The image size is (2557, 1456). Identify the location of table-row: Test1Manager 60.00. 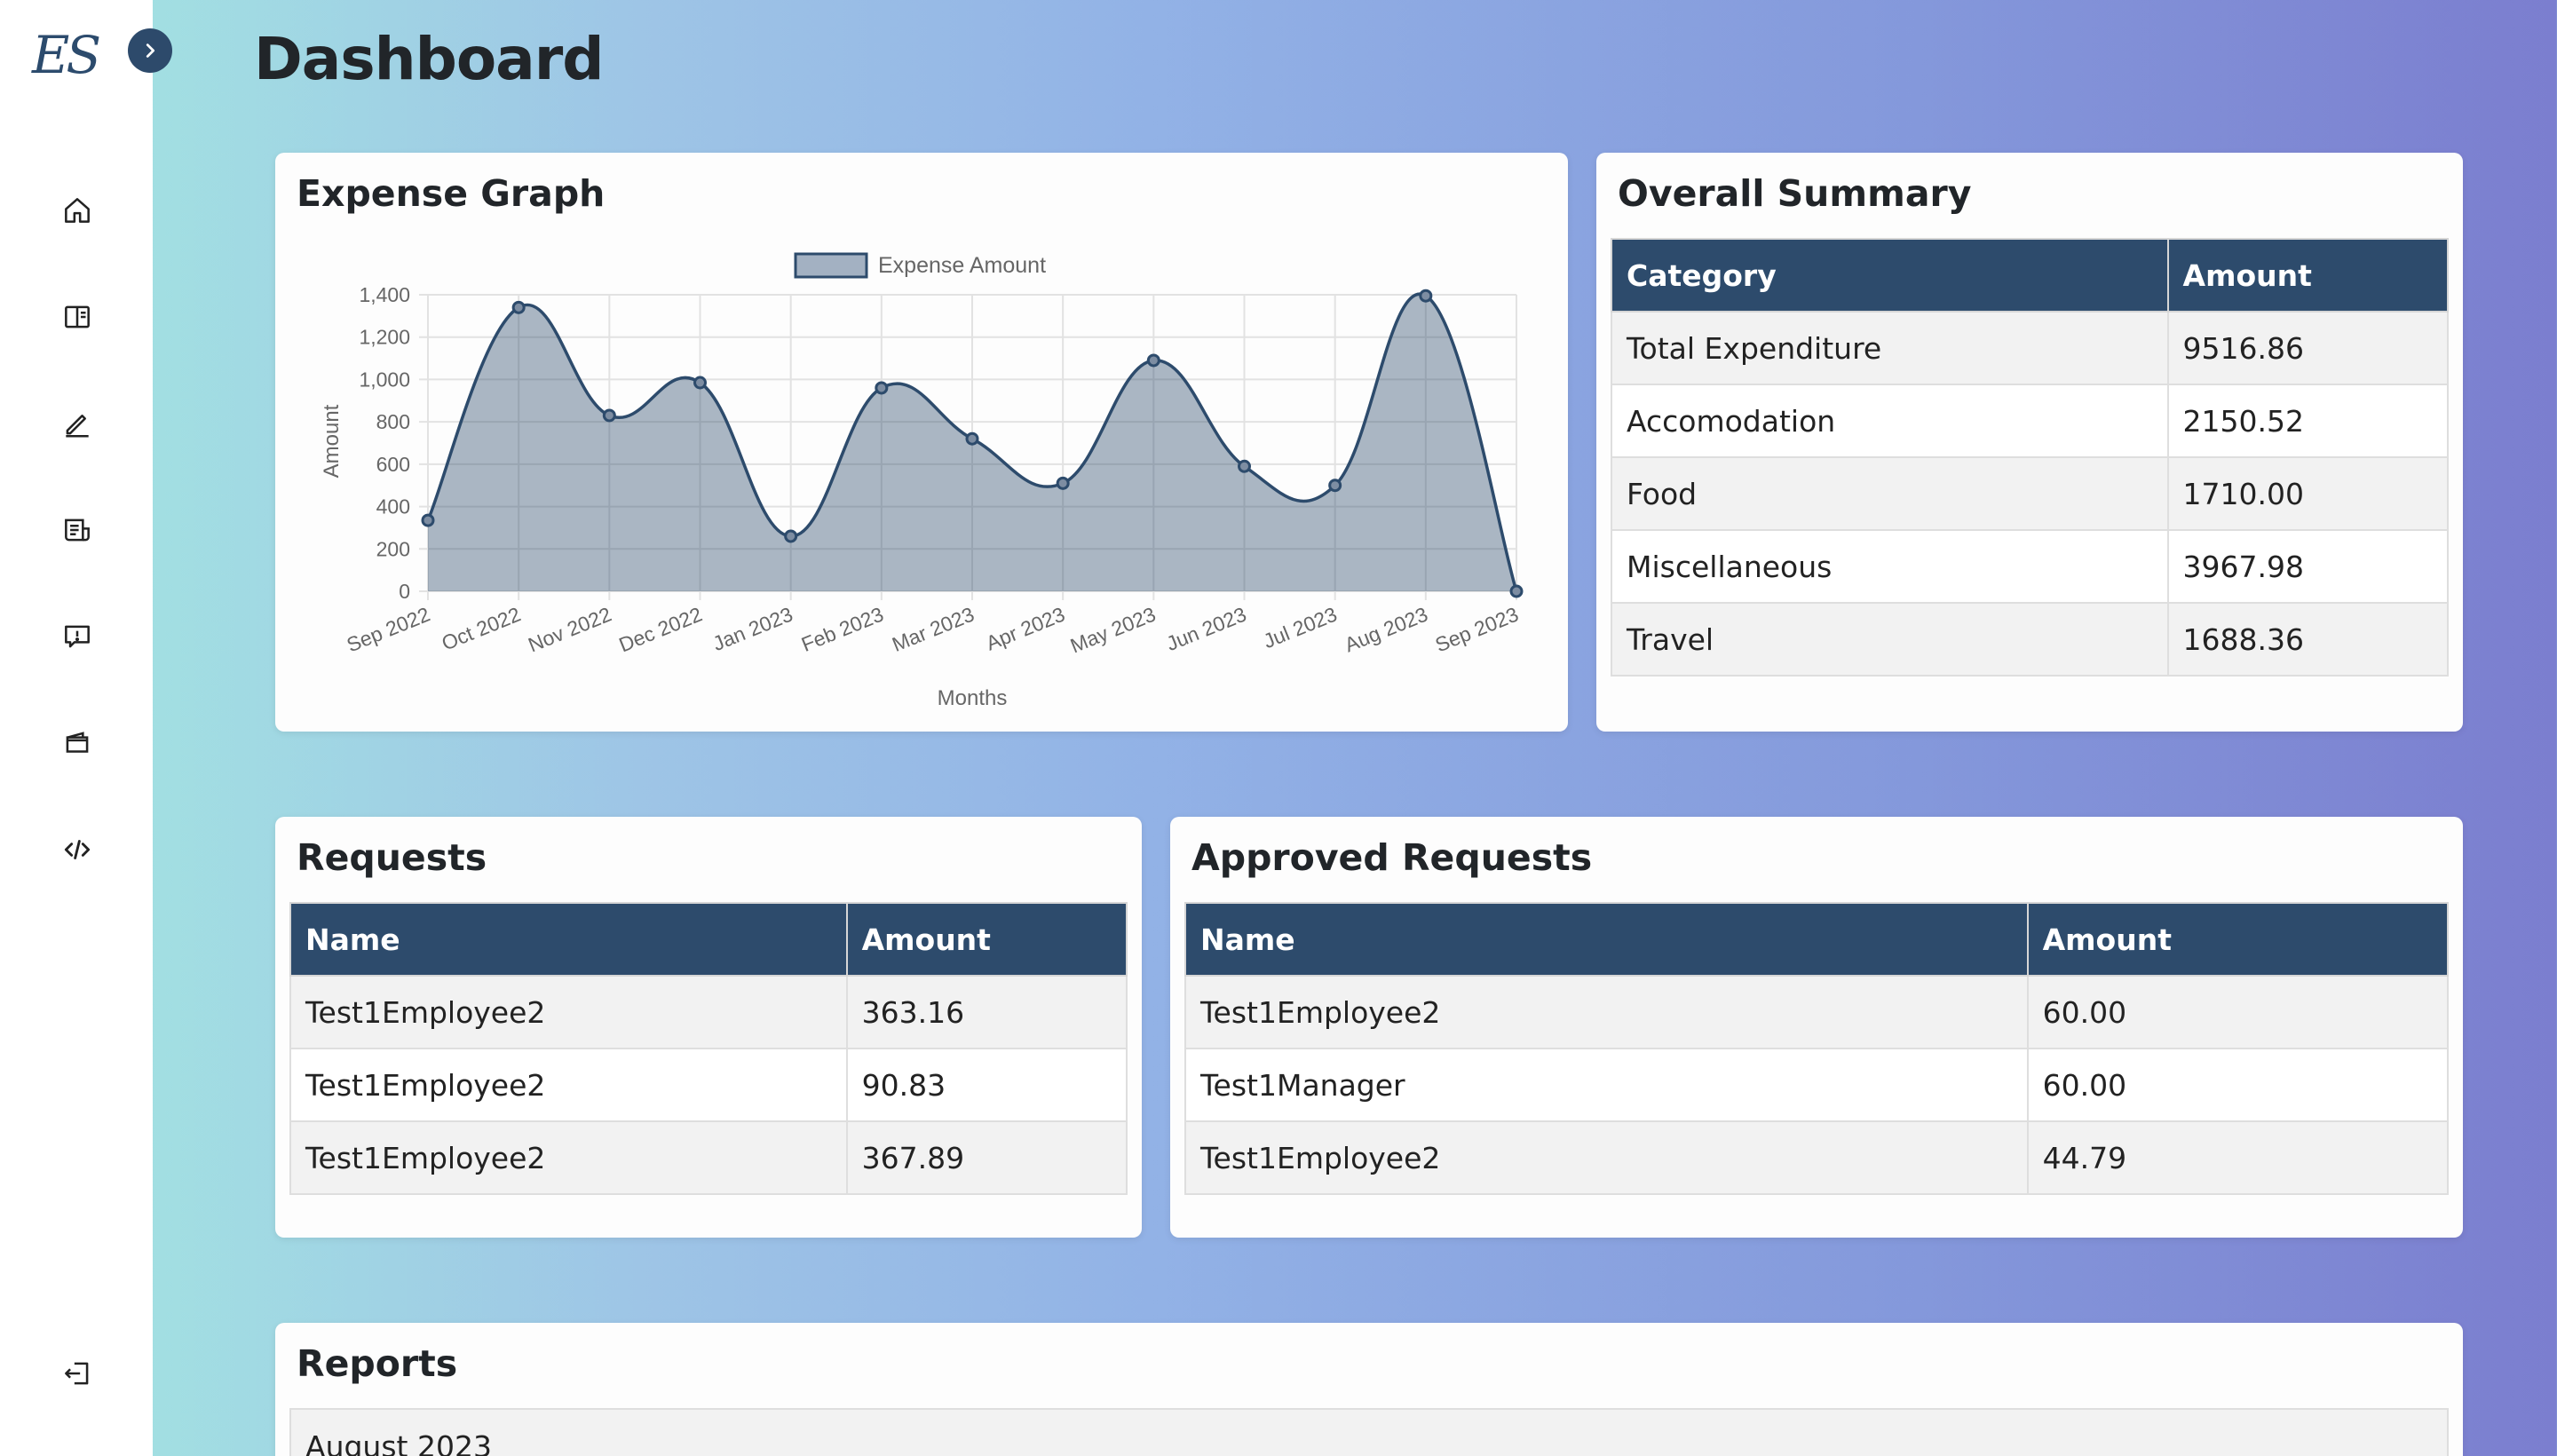
(1817, 1085).